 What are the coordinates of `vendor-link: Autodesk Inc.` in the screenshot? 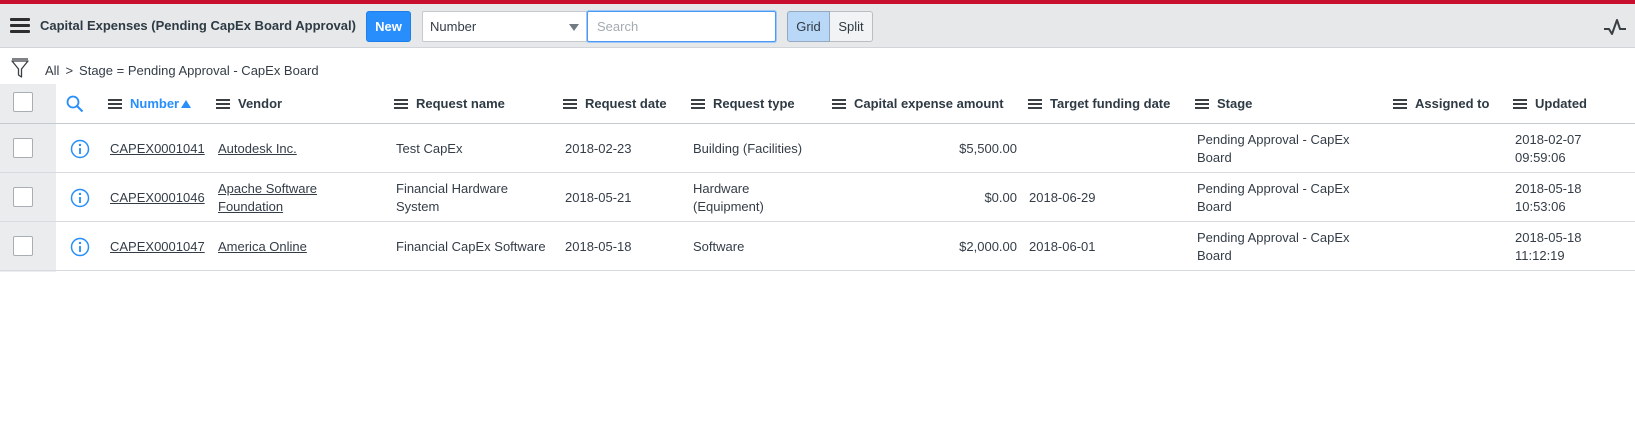 It's located at (257, 149).